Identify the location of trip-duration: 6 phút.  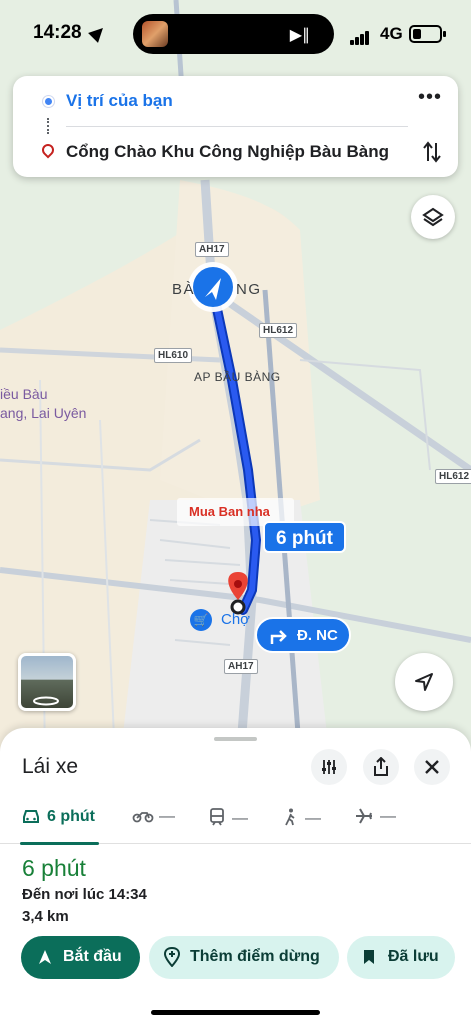
(54, 868).